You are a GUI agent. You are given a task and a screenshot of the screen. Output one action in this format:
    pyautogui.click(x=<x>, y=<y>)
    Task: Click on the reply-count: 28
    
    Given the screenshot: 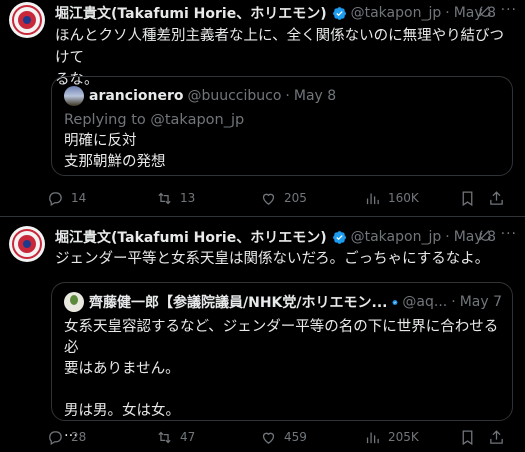 What is the action you would take?
    pyautogui.click(x=79, y=437)
    